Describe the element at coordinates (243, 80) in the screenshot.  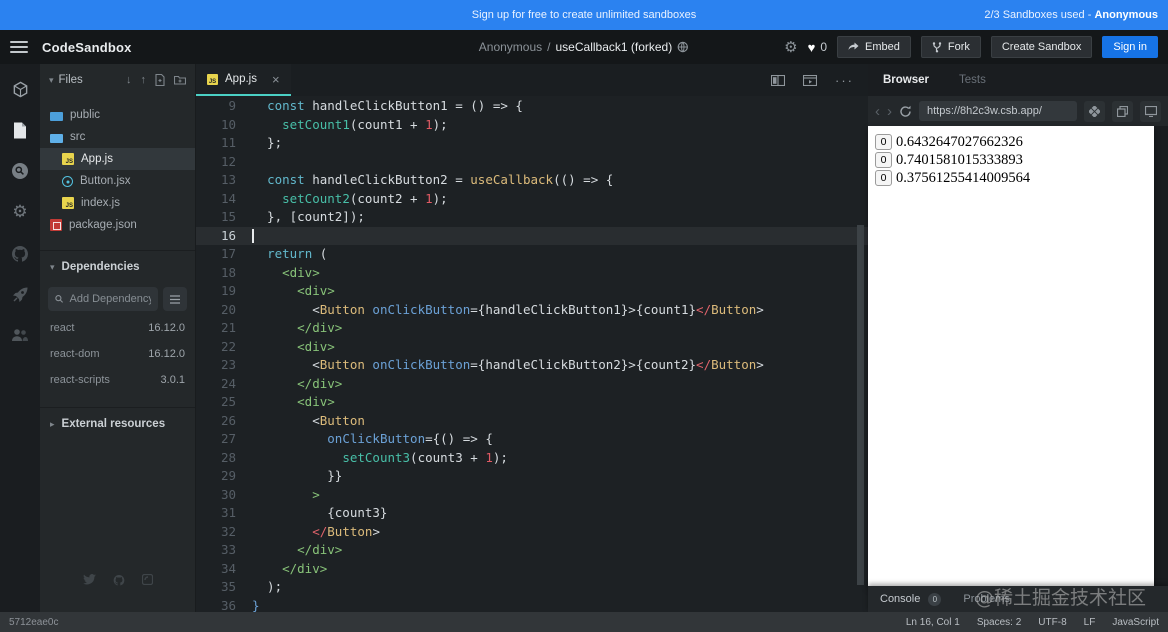
I see `tab-appjs: JS App.js ×` at that location.